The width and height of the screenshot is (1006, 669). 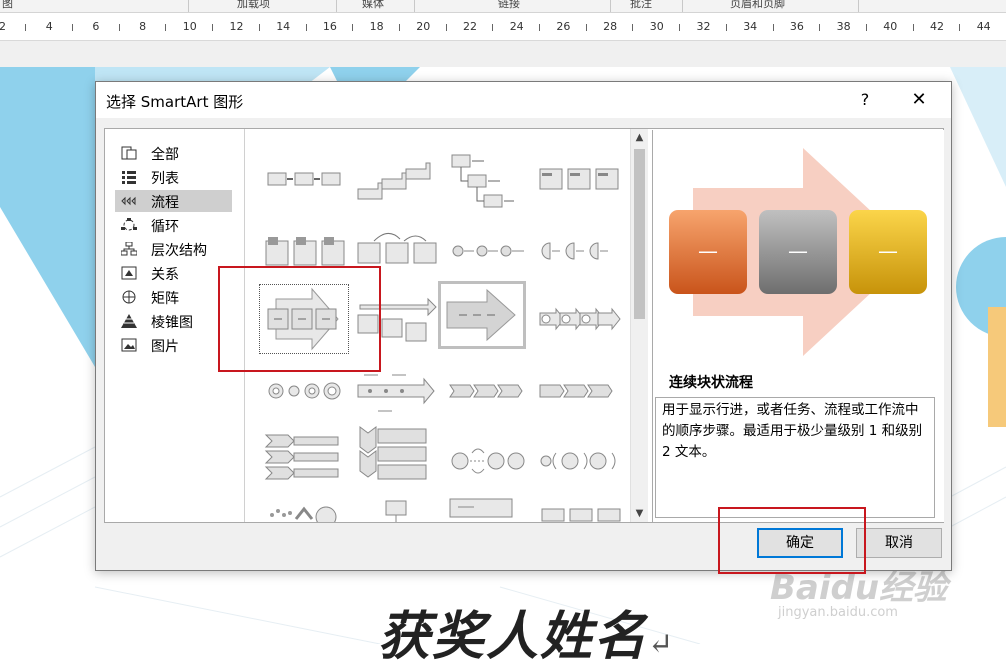 I want to click on category-item-cycle: 循环, so click(x=173, y=225).